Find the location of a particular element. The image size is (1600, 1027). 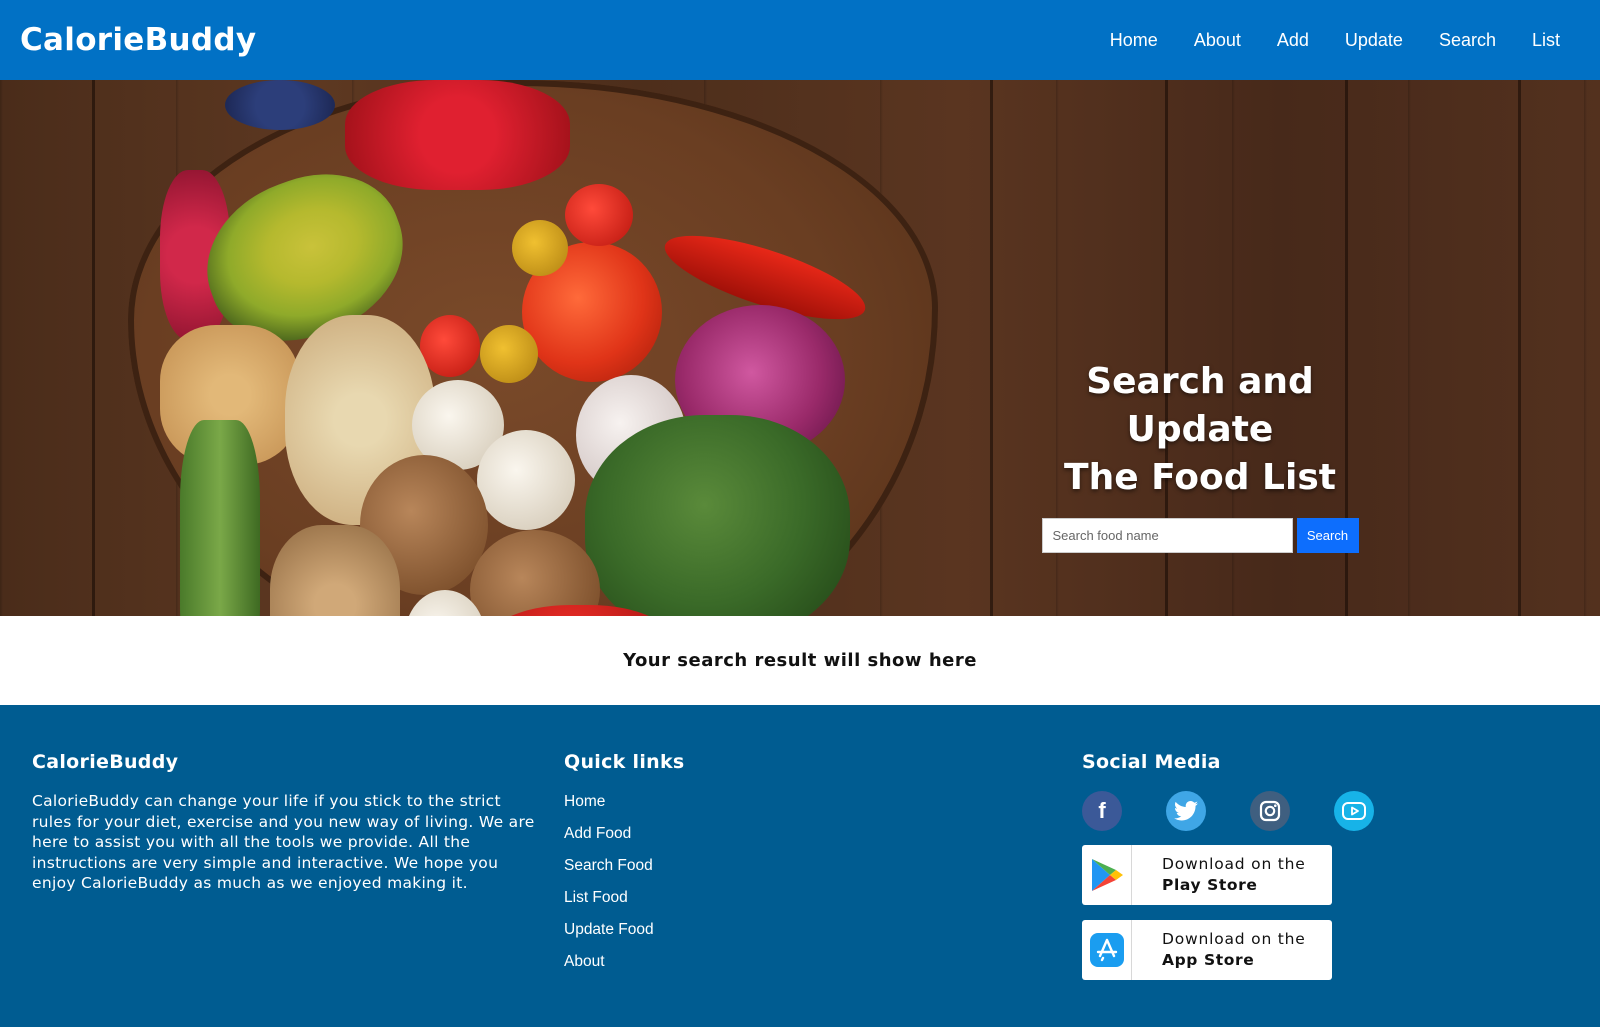

strawberries-image is located at coordinates (457, 135).